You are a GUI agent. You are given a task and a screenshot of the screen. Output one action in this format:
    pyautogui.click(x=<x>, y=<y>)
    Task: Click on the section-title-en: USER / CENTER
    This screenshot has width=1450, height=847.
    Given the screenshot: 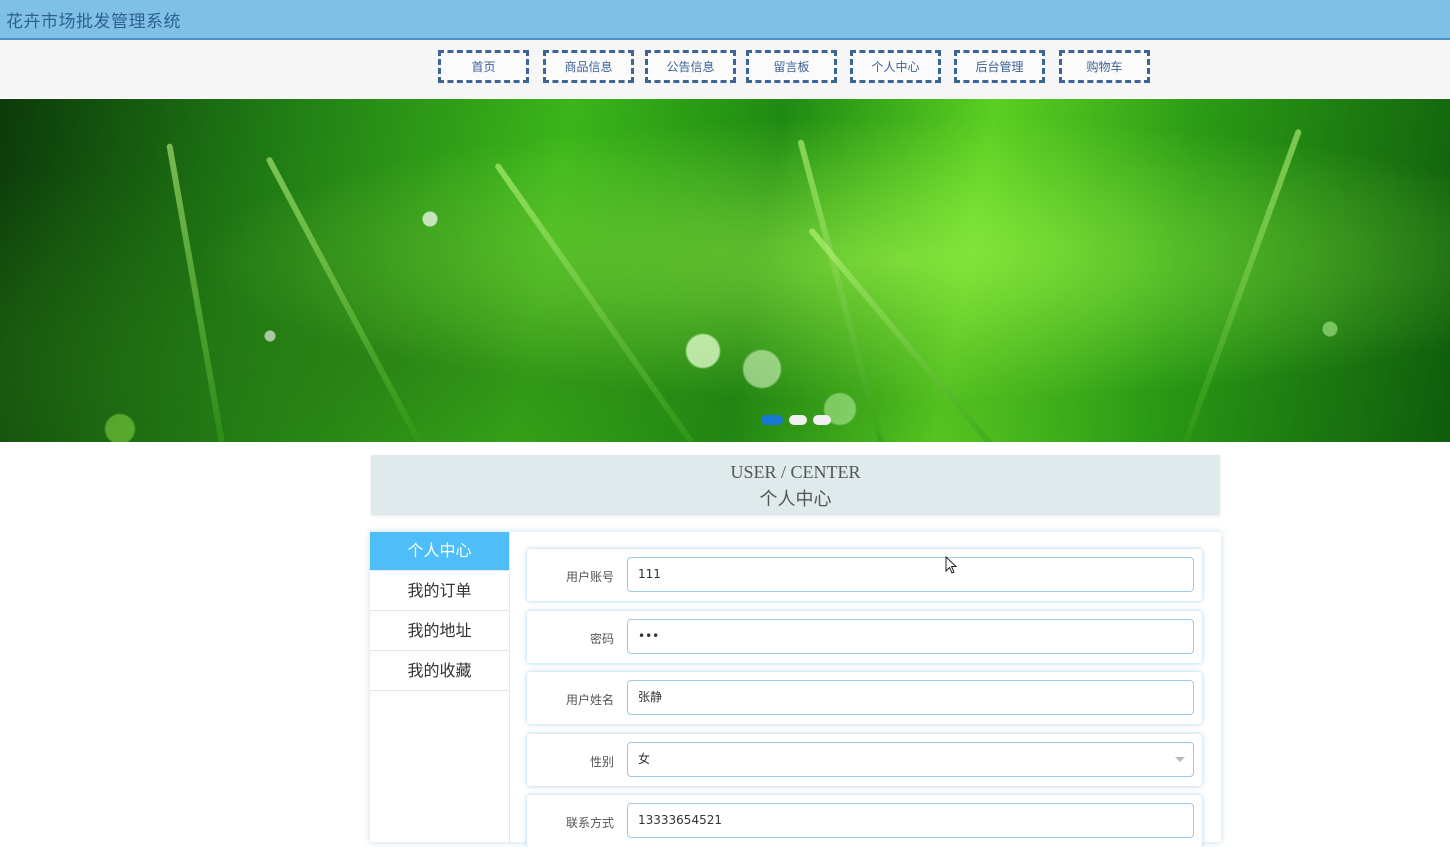 What is the action you would take?
    pyautogui.click(x=795, y=472)
    